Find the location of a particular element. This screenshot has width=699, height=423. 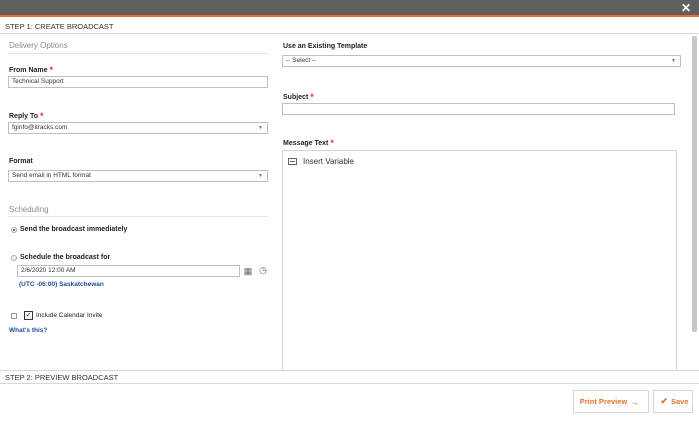

accent-line is located at coordinates (349, 16).